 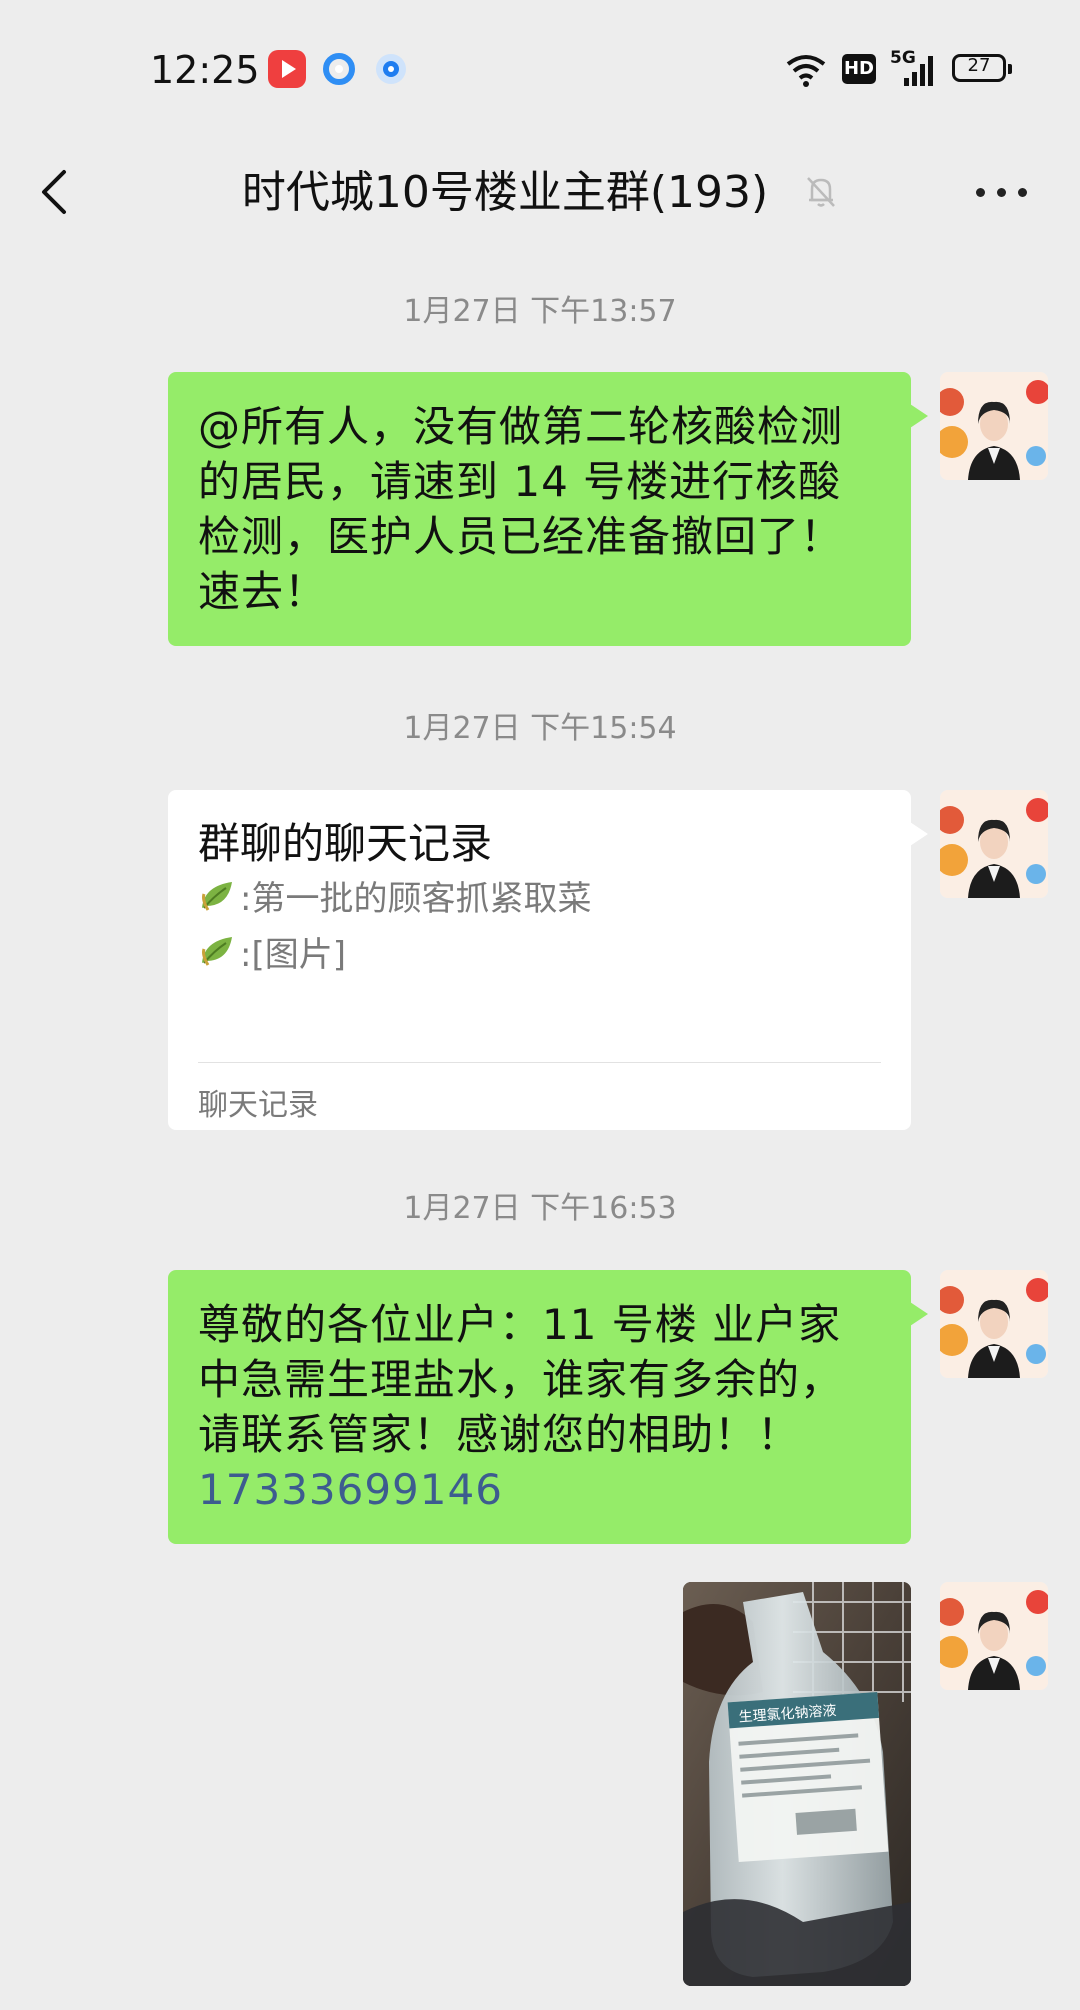 What do you see at coordinates (797, 1784) in the screenshot?
I see `image-message: 生理氯化钠溶液` at bounding box center [797, 1784].